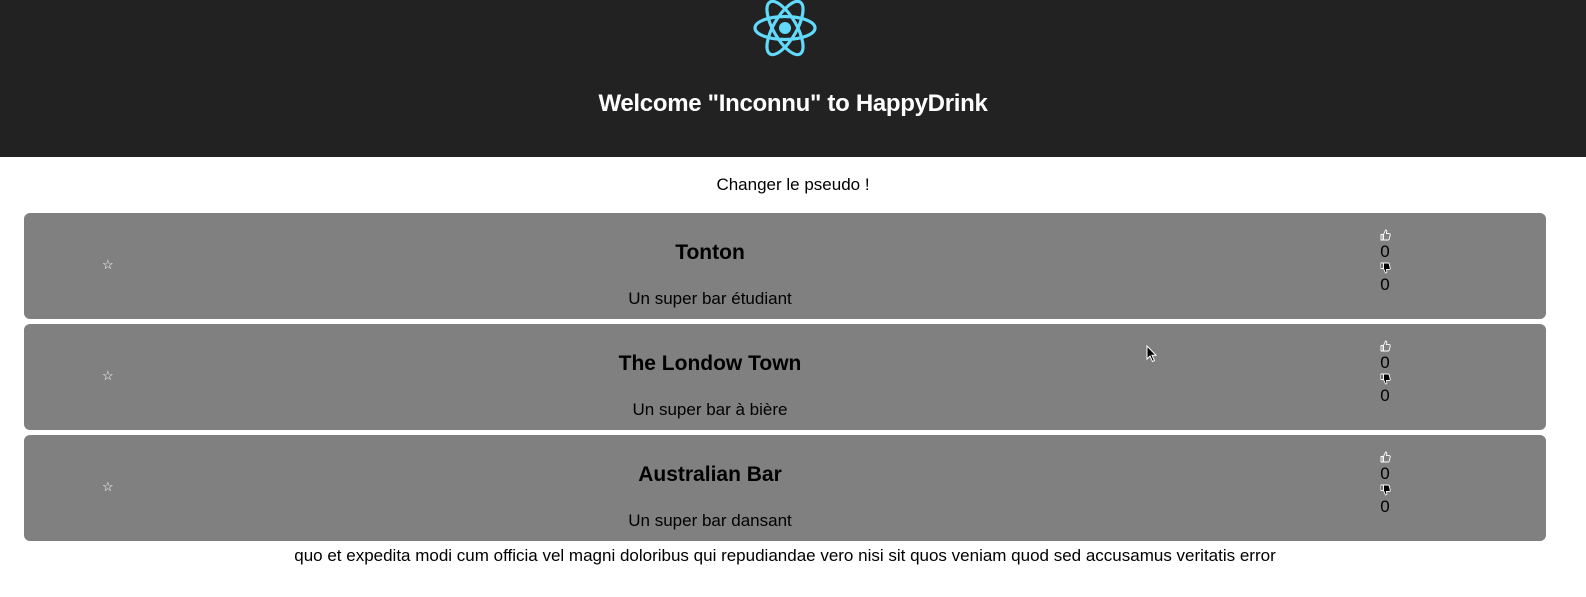 The width and height of the screenshot is (1586, 597). What do you see at coordinates (710, 409) in the screenshot?
I see `bar-description: Un super bar à bière` at bounding box center [710, 409].